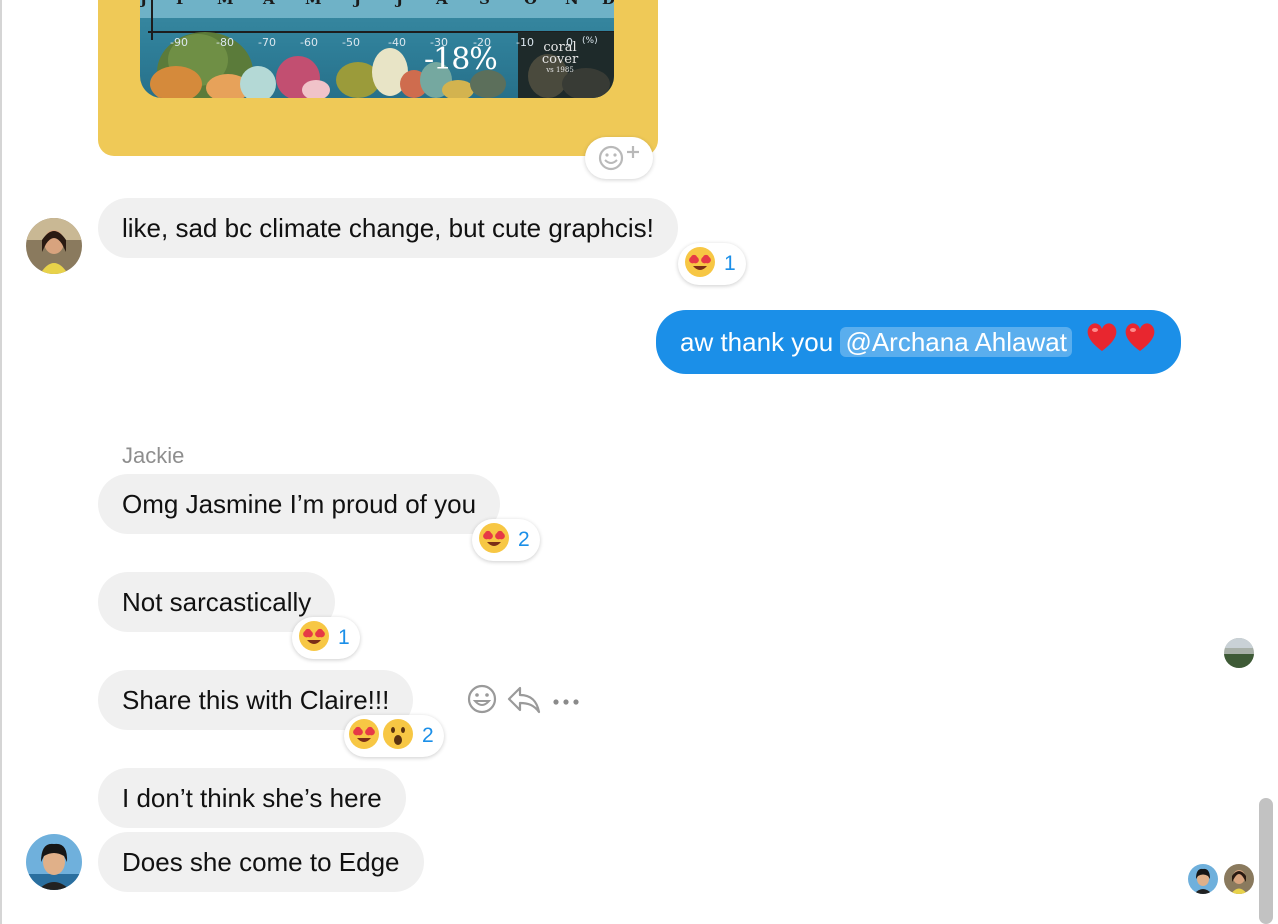  I want to click on coral-label-line: cover, so click(560, 59).